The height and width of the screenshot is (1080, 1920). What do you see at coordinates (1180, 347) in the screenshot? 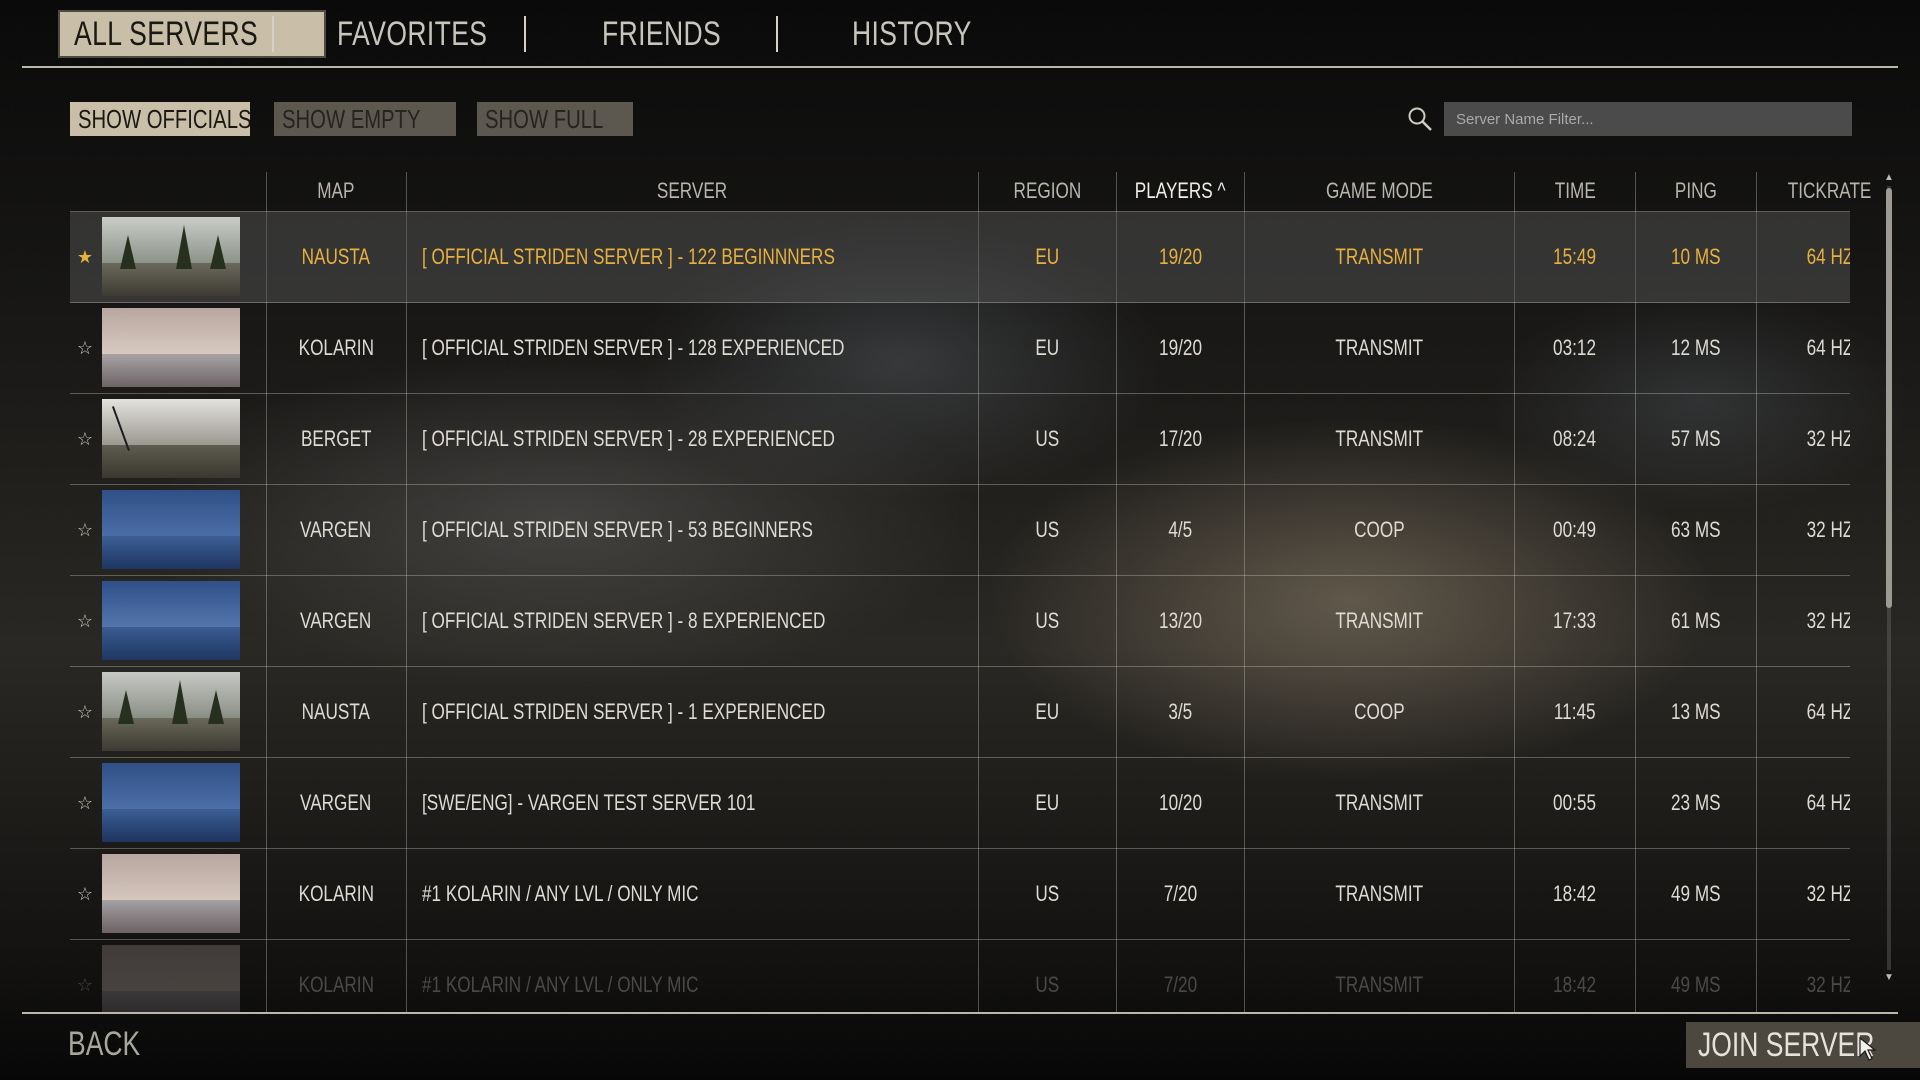
I see `player-count: 19/20` at bounding box center [1180, 347].